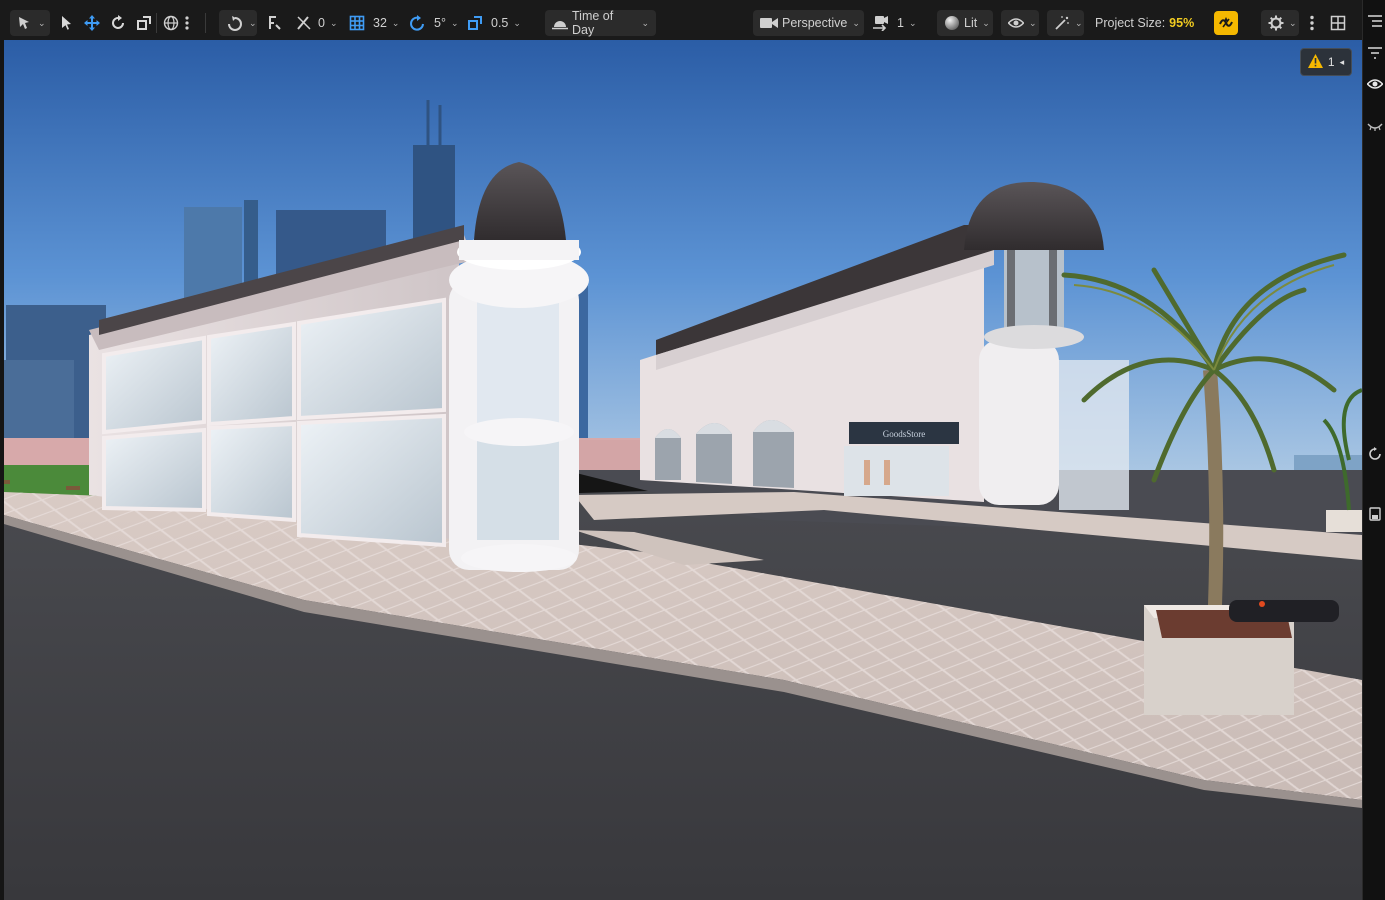 This screenshot has height=900, width=1385. What do you see at coordinates (1331, 62) in the screenshot?
I see `warning-count: 1` at bounding box center [1331, 62].